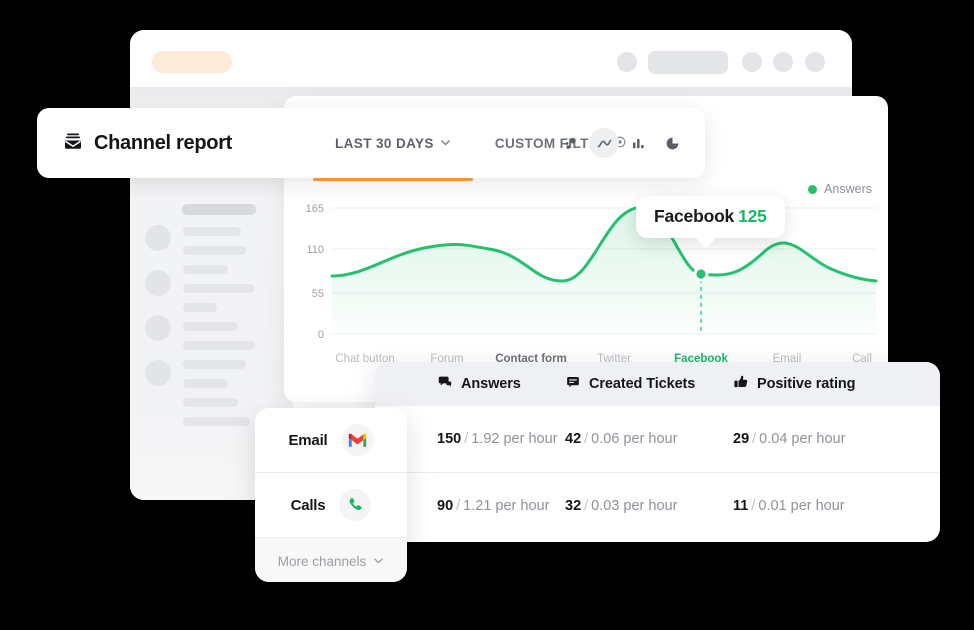 This screenshot has width=974, height=630. I want to click on column-header-answers: Answers, so click(470, 384).